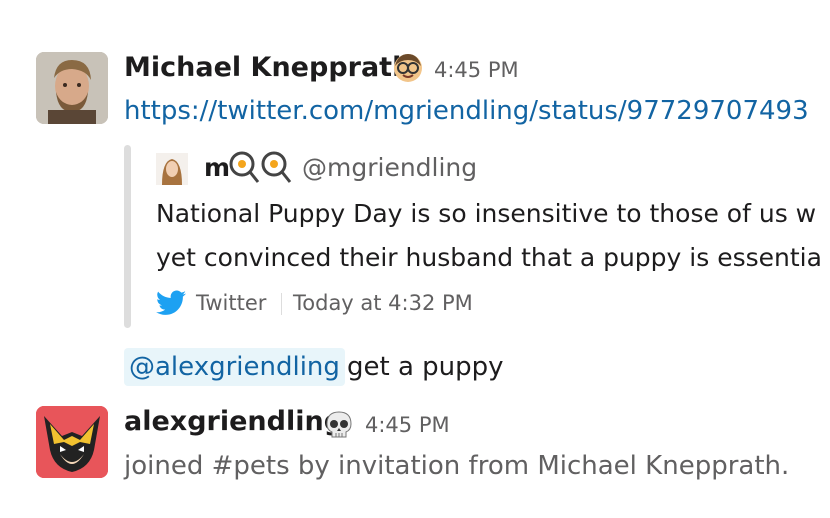 The image size is (830, 518). I want to click on user-mention: @alexgriendling, so click(234, 367).